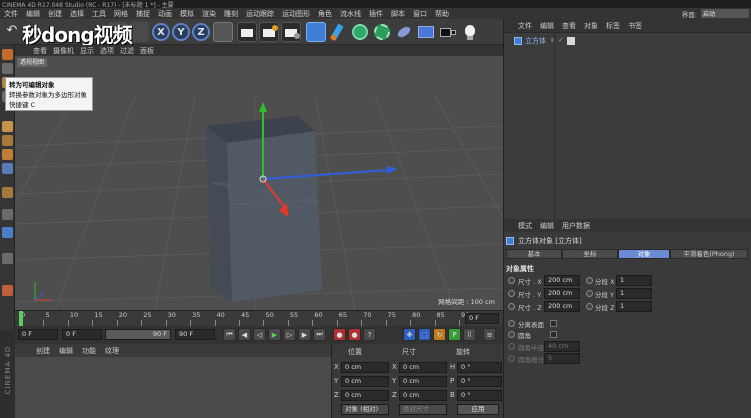 The image size is (751, 418). What do you see at coordinates (409, 334) in the screenshot?
I see `position-key-icon: ✥` at bounding box center [409, 334].